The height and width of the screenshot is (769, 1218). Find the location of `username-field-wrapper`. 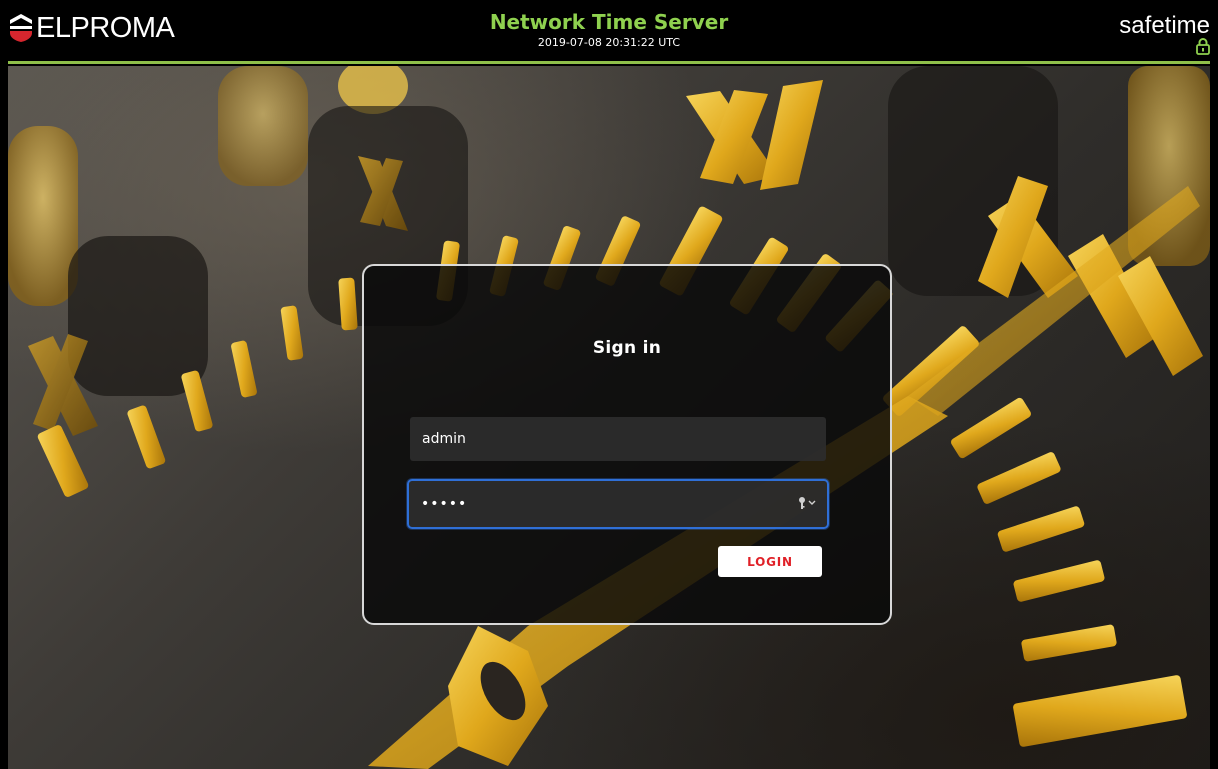

username-field-wrapper is located at coordinates (618, 439).